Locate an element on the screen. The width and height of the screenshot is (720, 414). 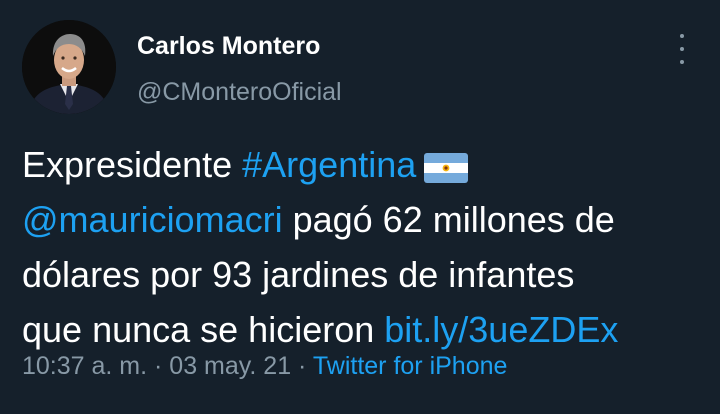
tweet-text-segment: que nunca se hicieron is located at coordinates (203, 329).